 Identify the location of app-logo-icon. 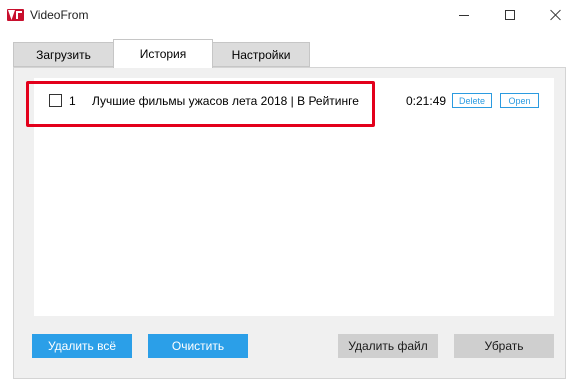
(15, 15).